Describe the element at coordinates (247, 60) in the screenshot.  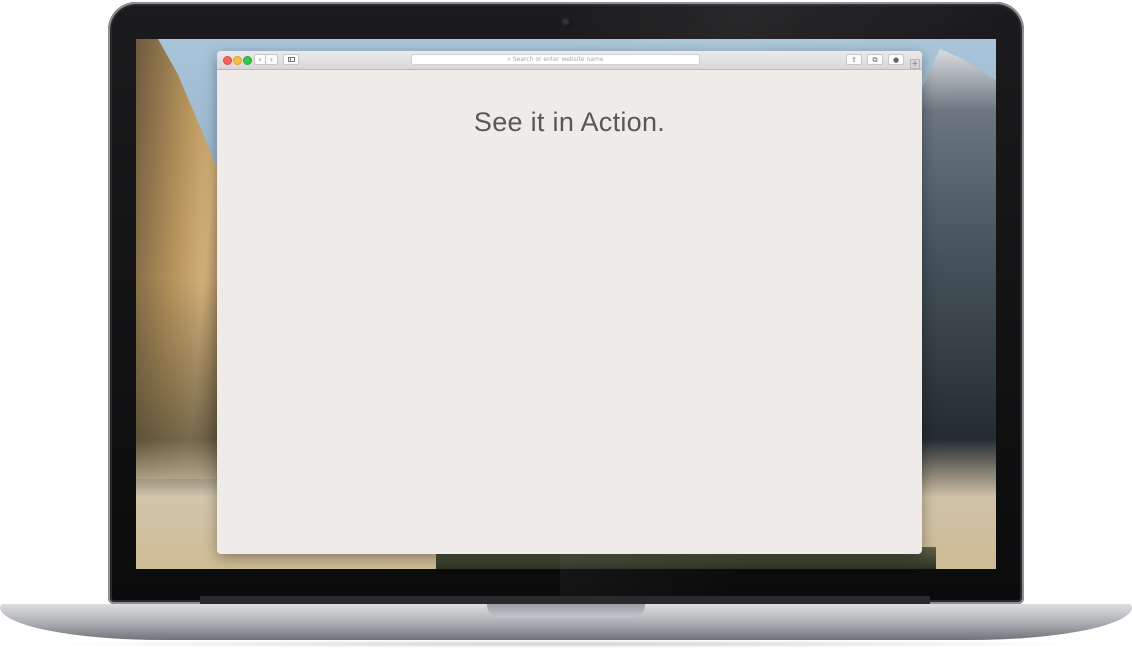
I see `maximize-window-icon` at that location.